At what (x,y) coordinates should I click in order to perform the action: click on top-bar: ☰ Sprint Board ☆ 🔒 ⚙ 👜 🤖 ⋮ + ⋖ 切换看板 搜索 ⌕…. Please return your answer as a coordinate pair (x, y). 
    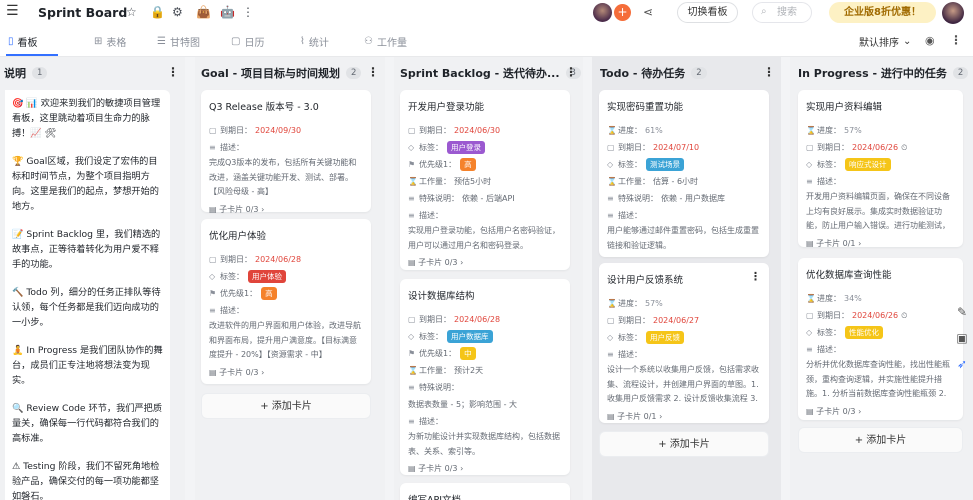
    Looking at the image, I should click on (486, 13).